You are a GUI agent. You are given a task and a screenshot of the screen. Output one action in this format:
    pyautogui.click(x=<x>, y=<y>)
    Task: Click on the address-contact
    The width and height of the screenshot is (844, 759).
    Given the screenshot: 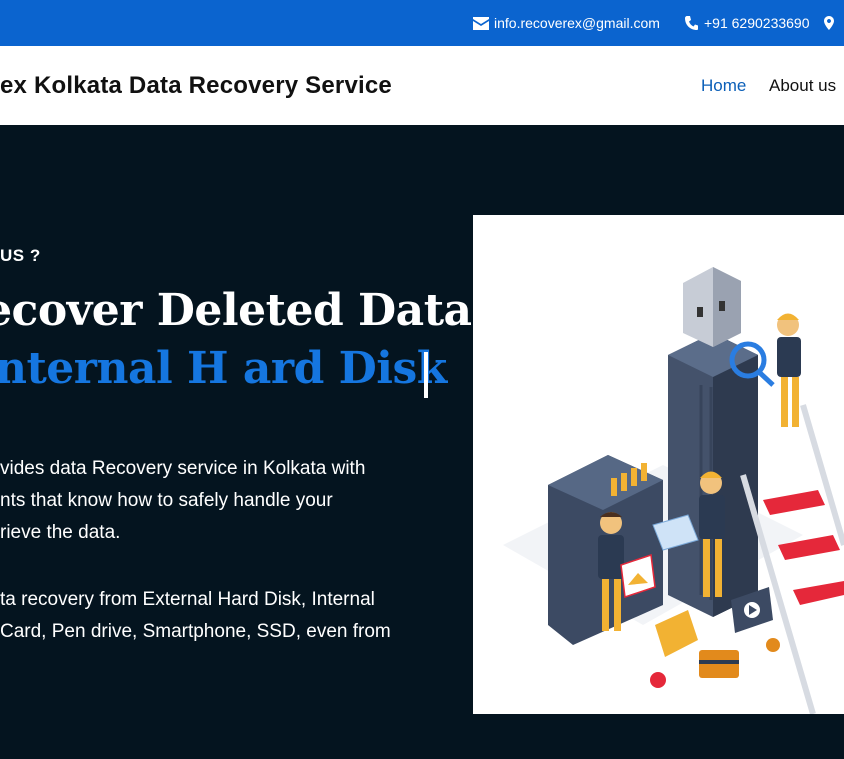 What is the action you would take?
    pyautogui.click(x=829, y=23)
    